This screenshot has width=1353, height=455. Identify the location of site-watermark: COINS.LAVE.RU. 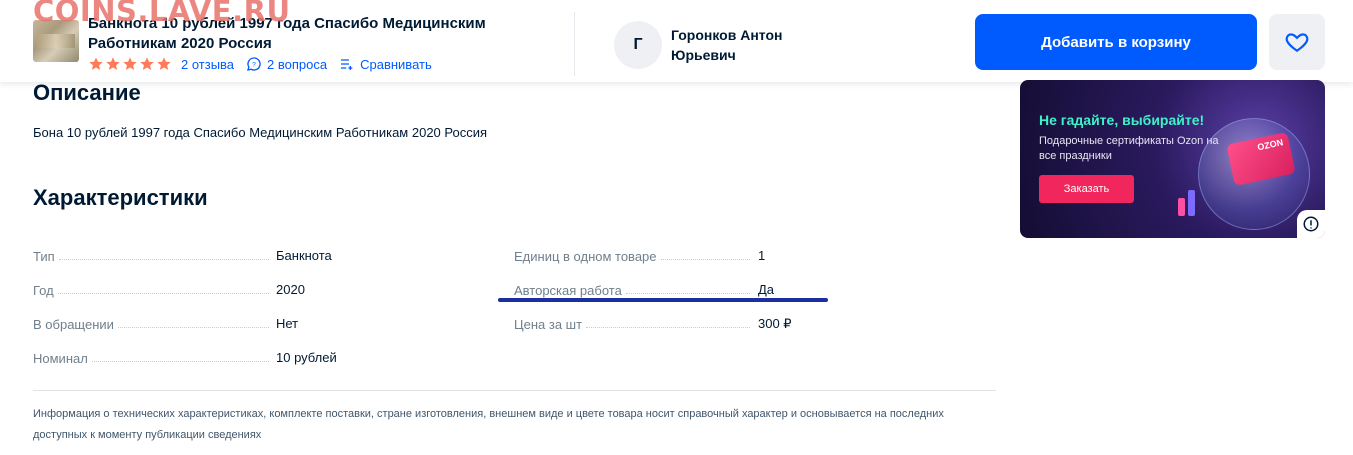
(162, 14).